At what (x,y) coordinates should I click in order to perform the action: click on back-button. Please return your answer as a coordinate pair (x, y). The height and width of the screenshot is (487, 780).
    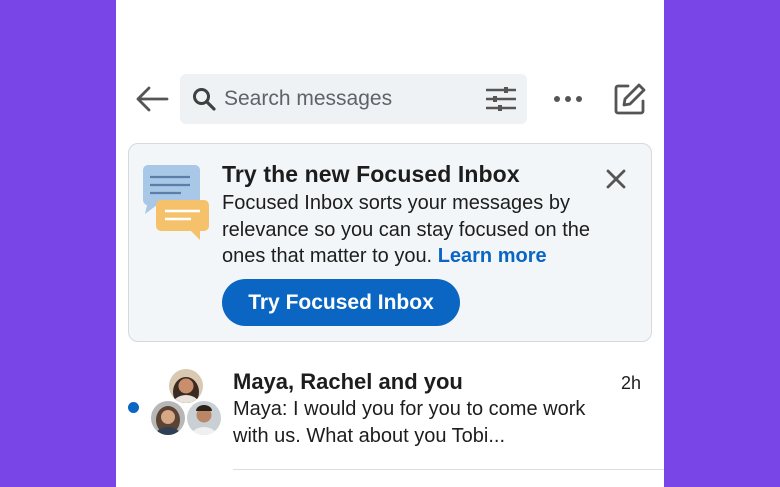
    Looking at the image, I should click on (152, 99).